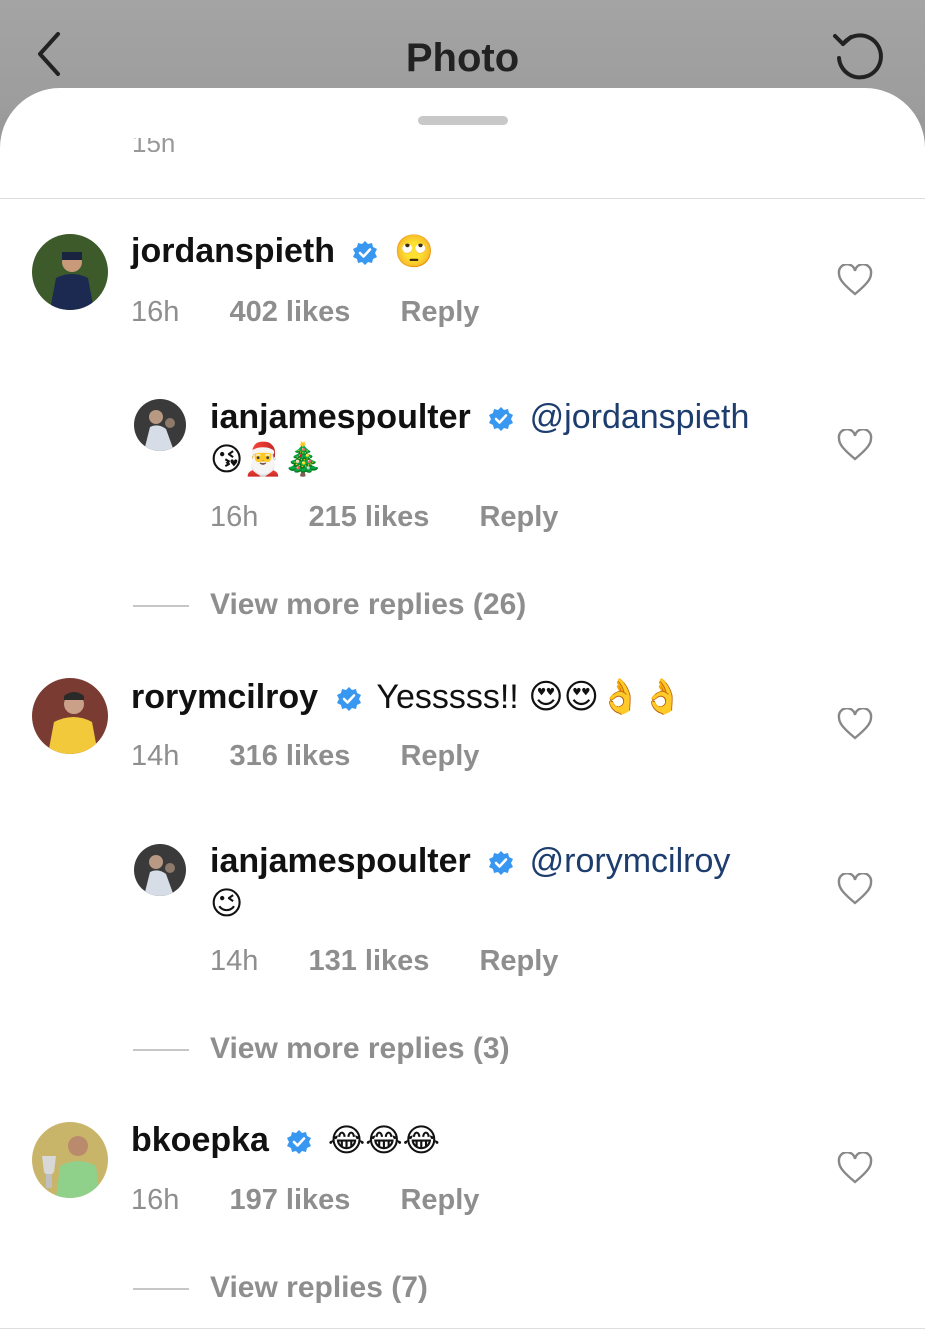 This screenshot has width=925, height=1337. What do you see at coordinates (233, 251) in the screenshot?
I see `comment-username: jordanspieth` at bounding box center [233, 251].